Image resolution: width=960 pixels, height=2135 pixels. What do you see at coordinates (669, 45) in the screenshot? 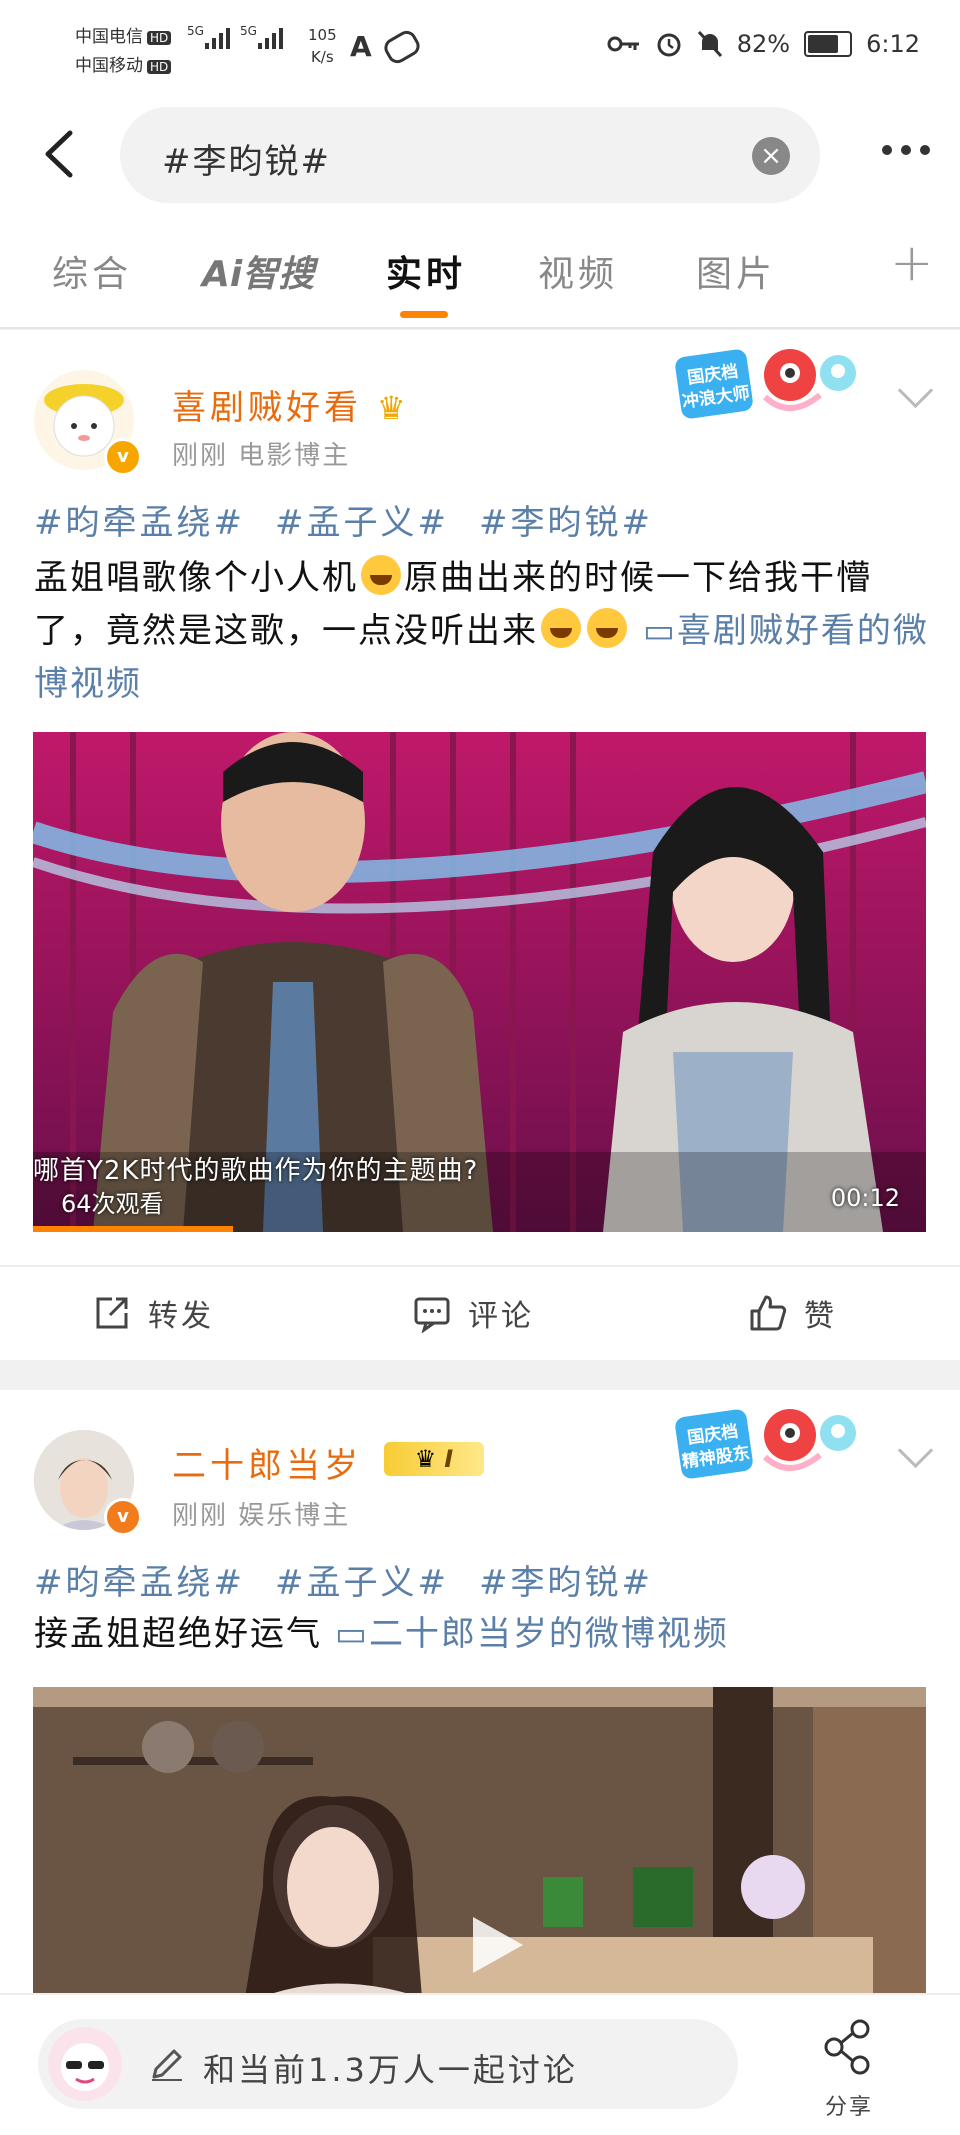
I see `alarm-icon` at bounding box center [669, 45].